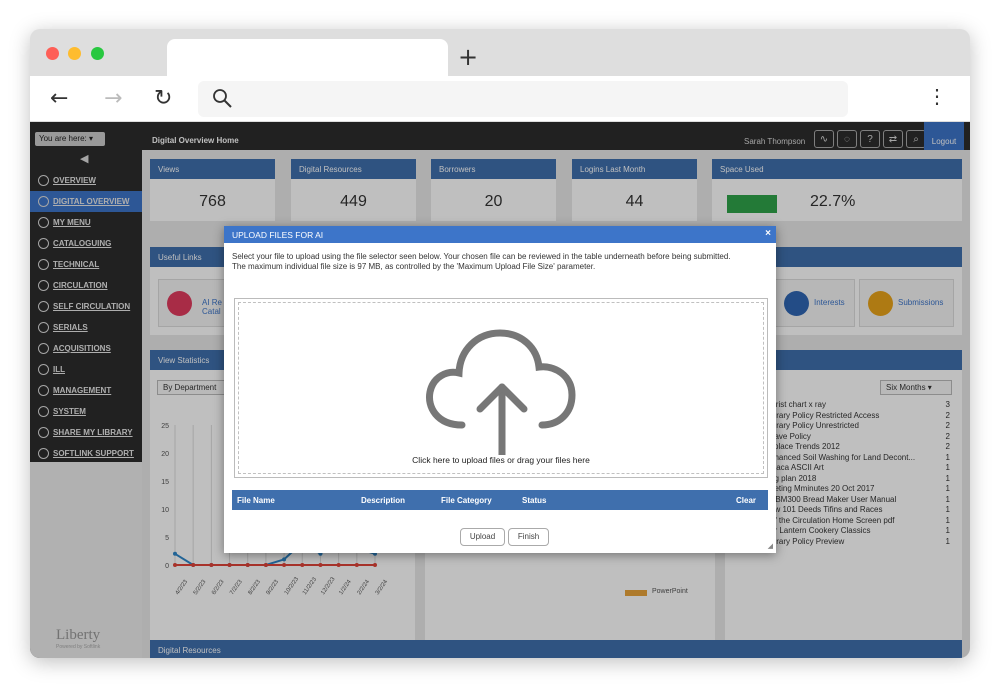 This screenshot has width=1000, height=687. I want to click on close-icon: ×, so click(768, 233).